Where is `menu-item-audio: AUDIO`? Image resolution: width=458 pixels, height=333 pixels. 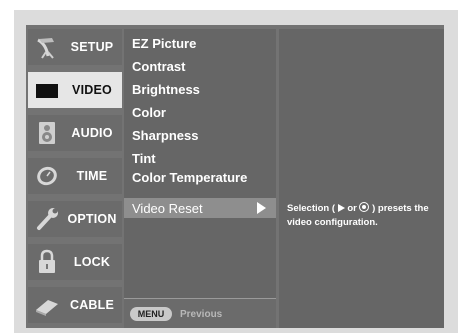
menu-item-audio: AUDIO is located at coordinates (75, 133).